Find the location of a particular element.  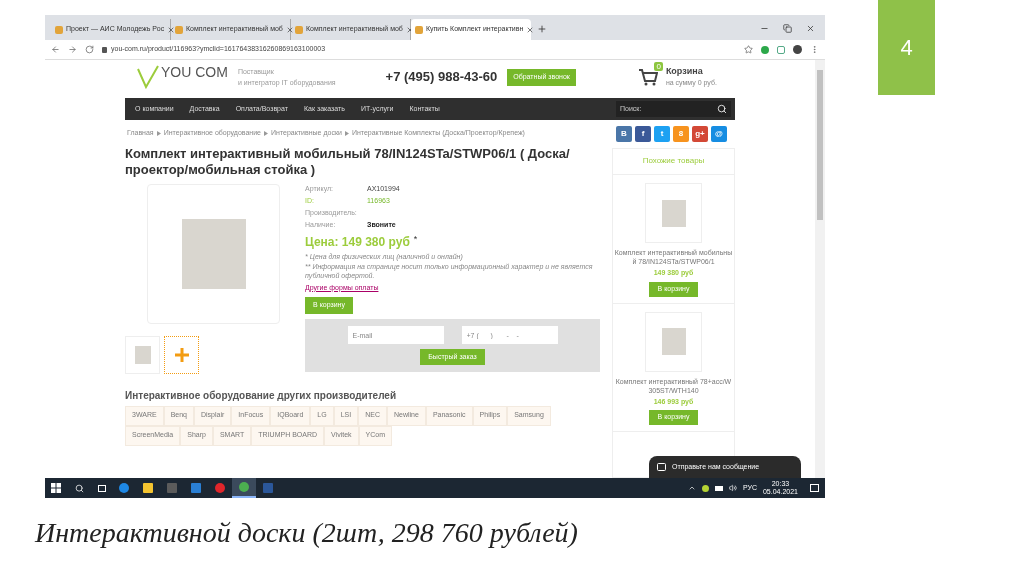

plus-icon is located at coordinates (181, 354).